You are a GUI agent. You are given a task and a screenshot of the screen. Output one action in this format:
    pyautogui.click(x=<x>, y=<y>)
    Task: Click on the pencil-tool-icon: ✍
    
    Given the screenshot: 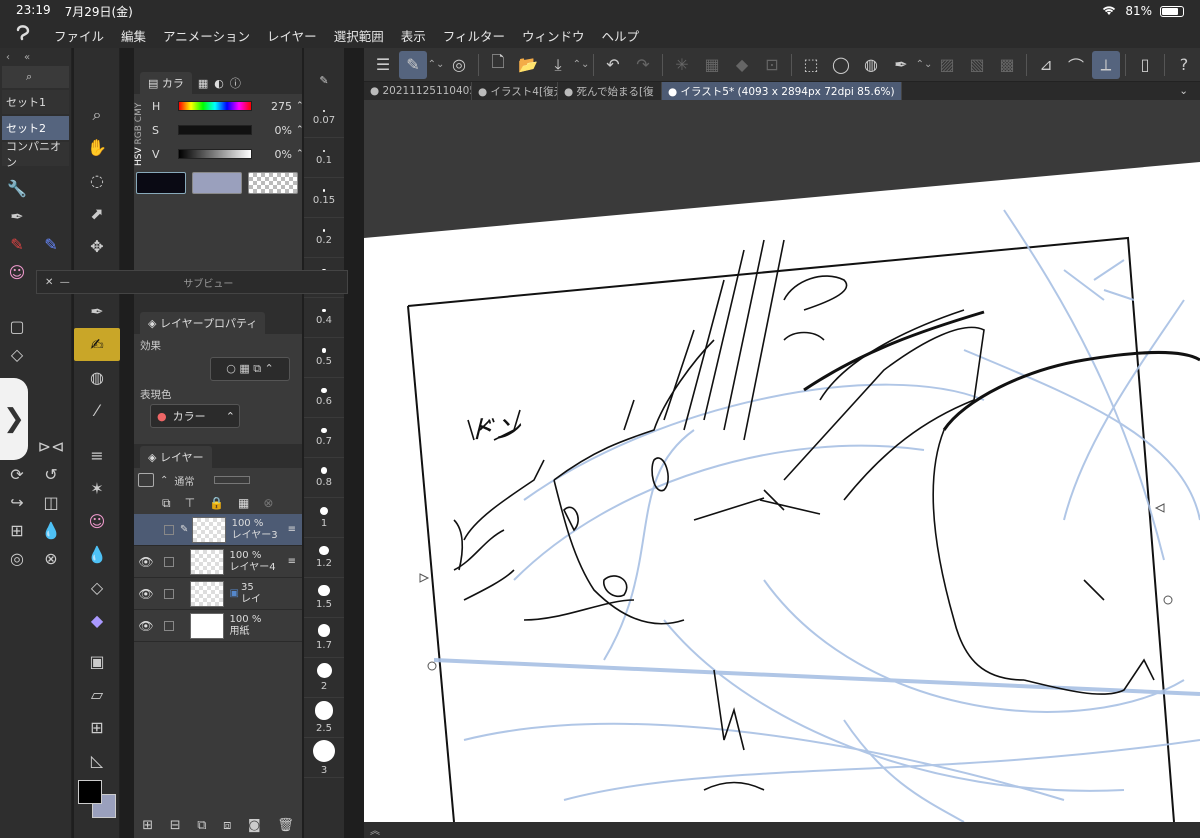 What is the action you would take?
    pyautogui.click(x=97, y=344)
    